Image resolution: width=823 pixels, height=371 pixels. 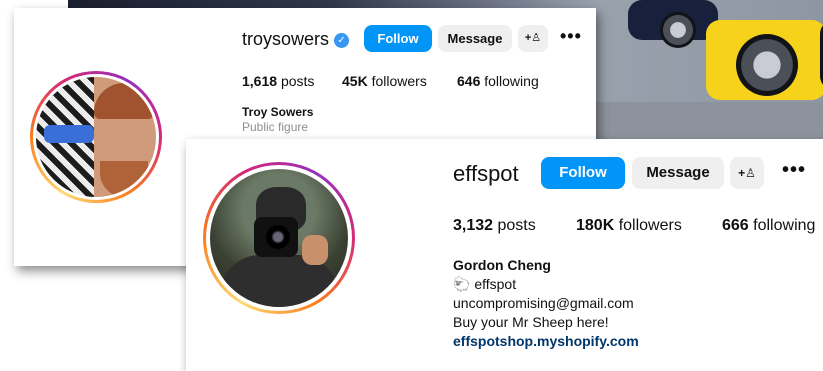 I want to click on posts-stat: 1,618 posts, so click(x=278, y=81).